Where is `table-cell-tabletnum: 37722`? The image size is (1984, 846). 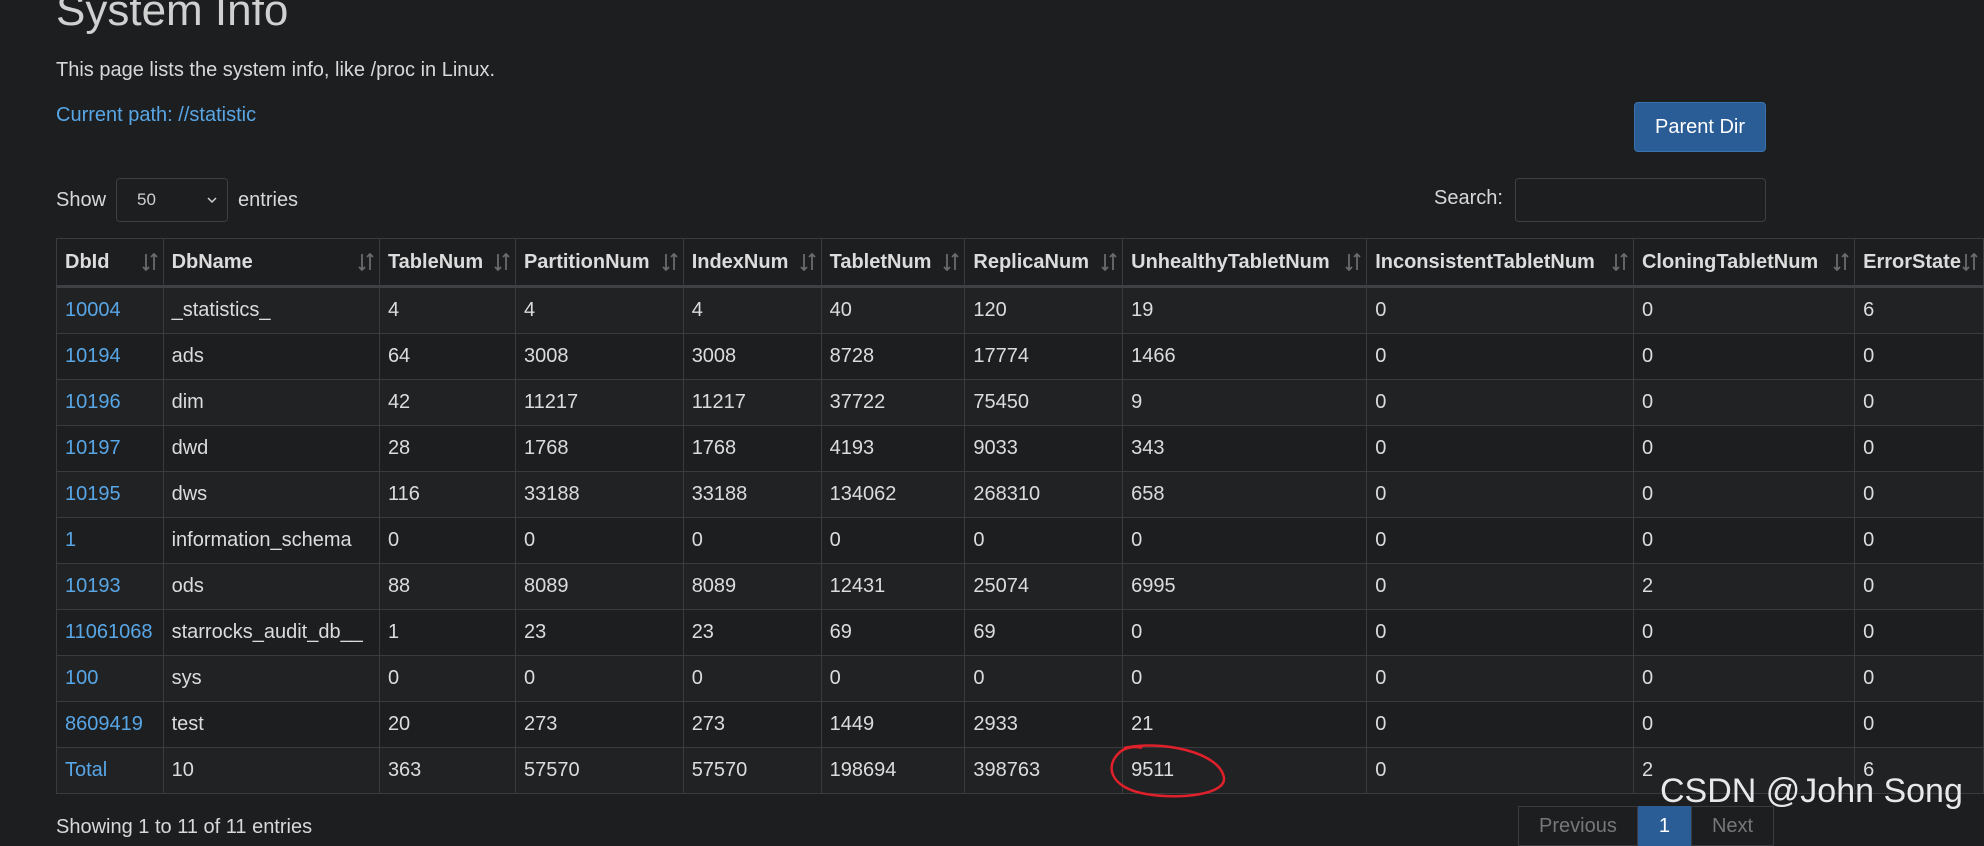 table-cell-tabletnum: 37722 is located at coordinates (893, 402).